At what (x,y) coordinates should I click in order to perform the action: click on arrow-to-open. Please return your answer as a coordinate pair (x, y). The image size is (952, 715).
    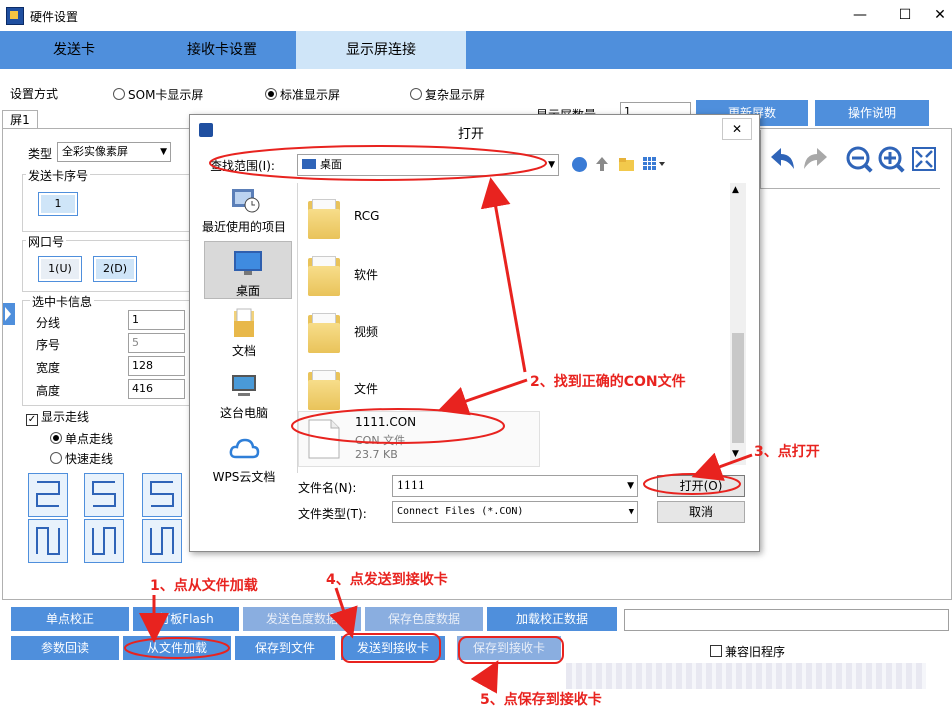
    Looking at the image, I should click on (722, 466).